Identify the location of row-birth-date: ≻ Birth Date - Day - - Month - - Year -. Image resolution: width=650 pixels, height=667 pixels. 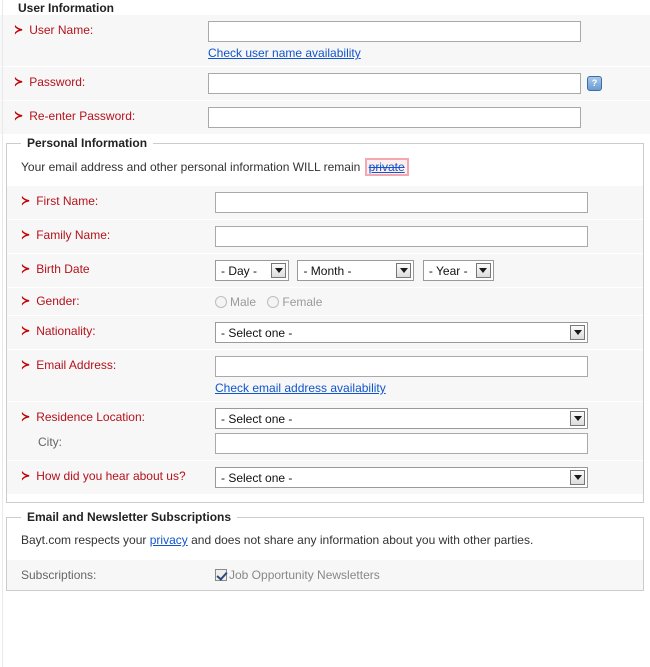
(325, 271).